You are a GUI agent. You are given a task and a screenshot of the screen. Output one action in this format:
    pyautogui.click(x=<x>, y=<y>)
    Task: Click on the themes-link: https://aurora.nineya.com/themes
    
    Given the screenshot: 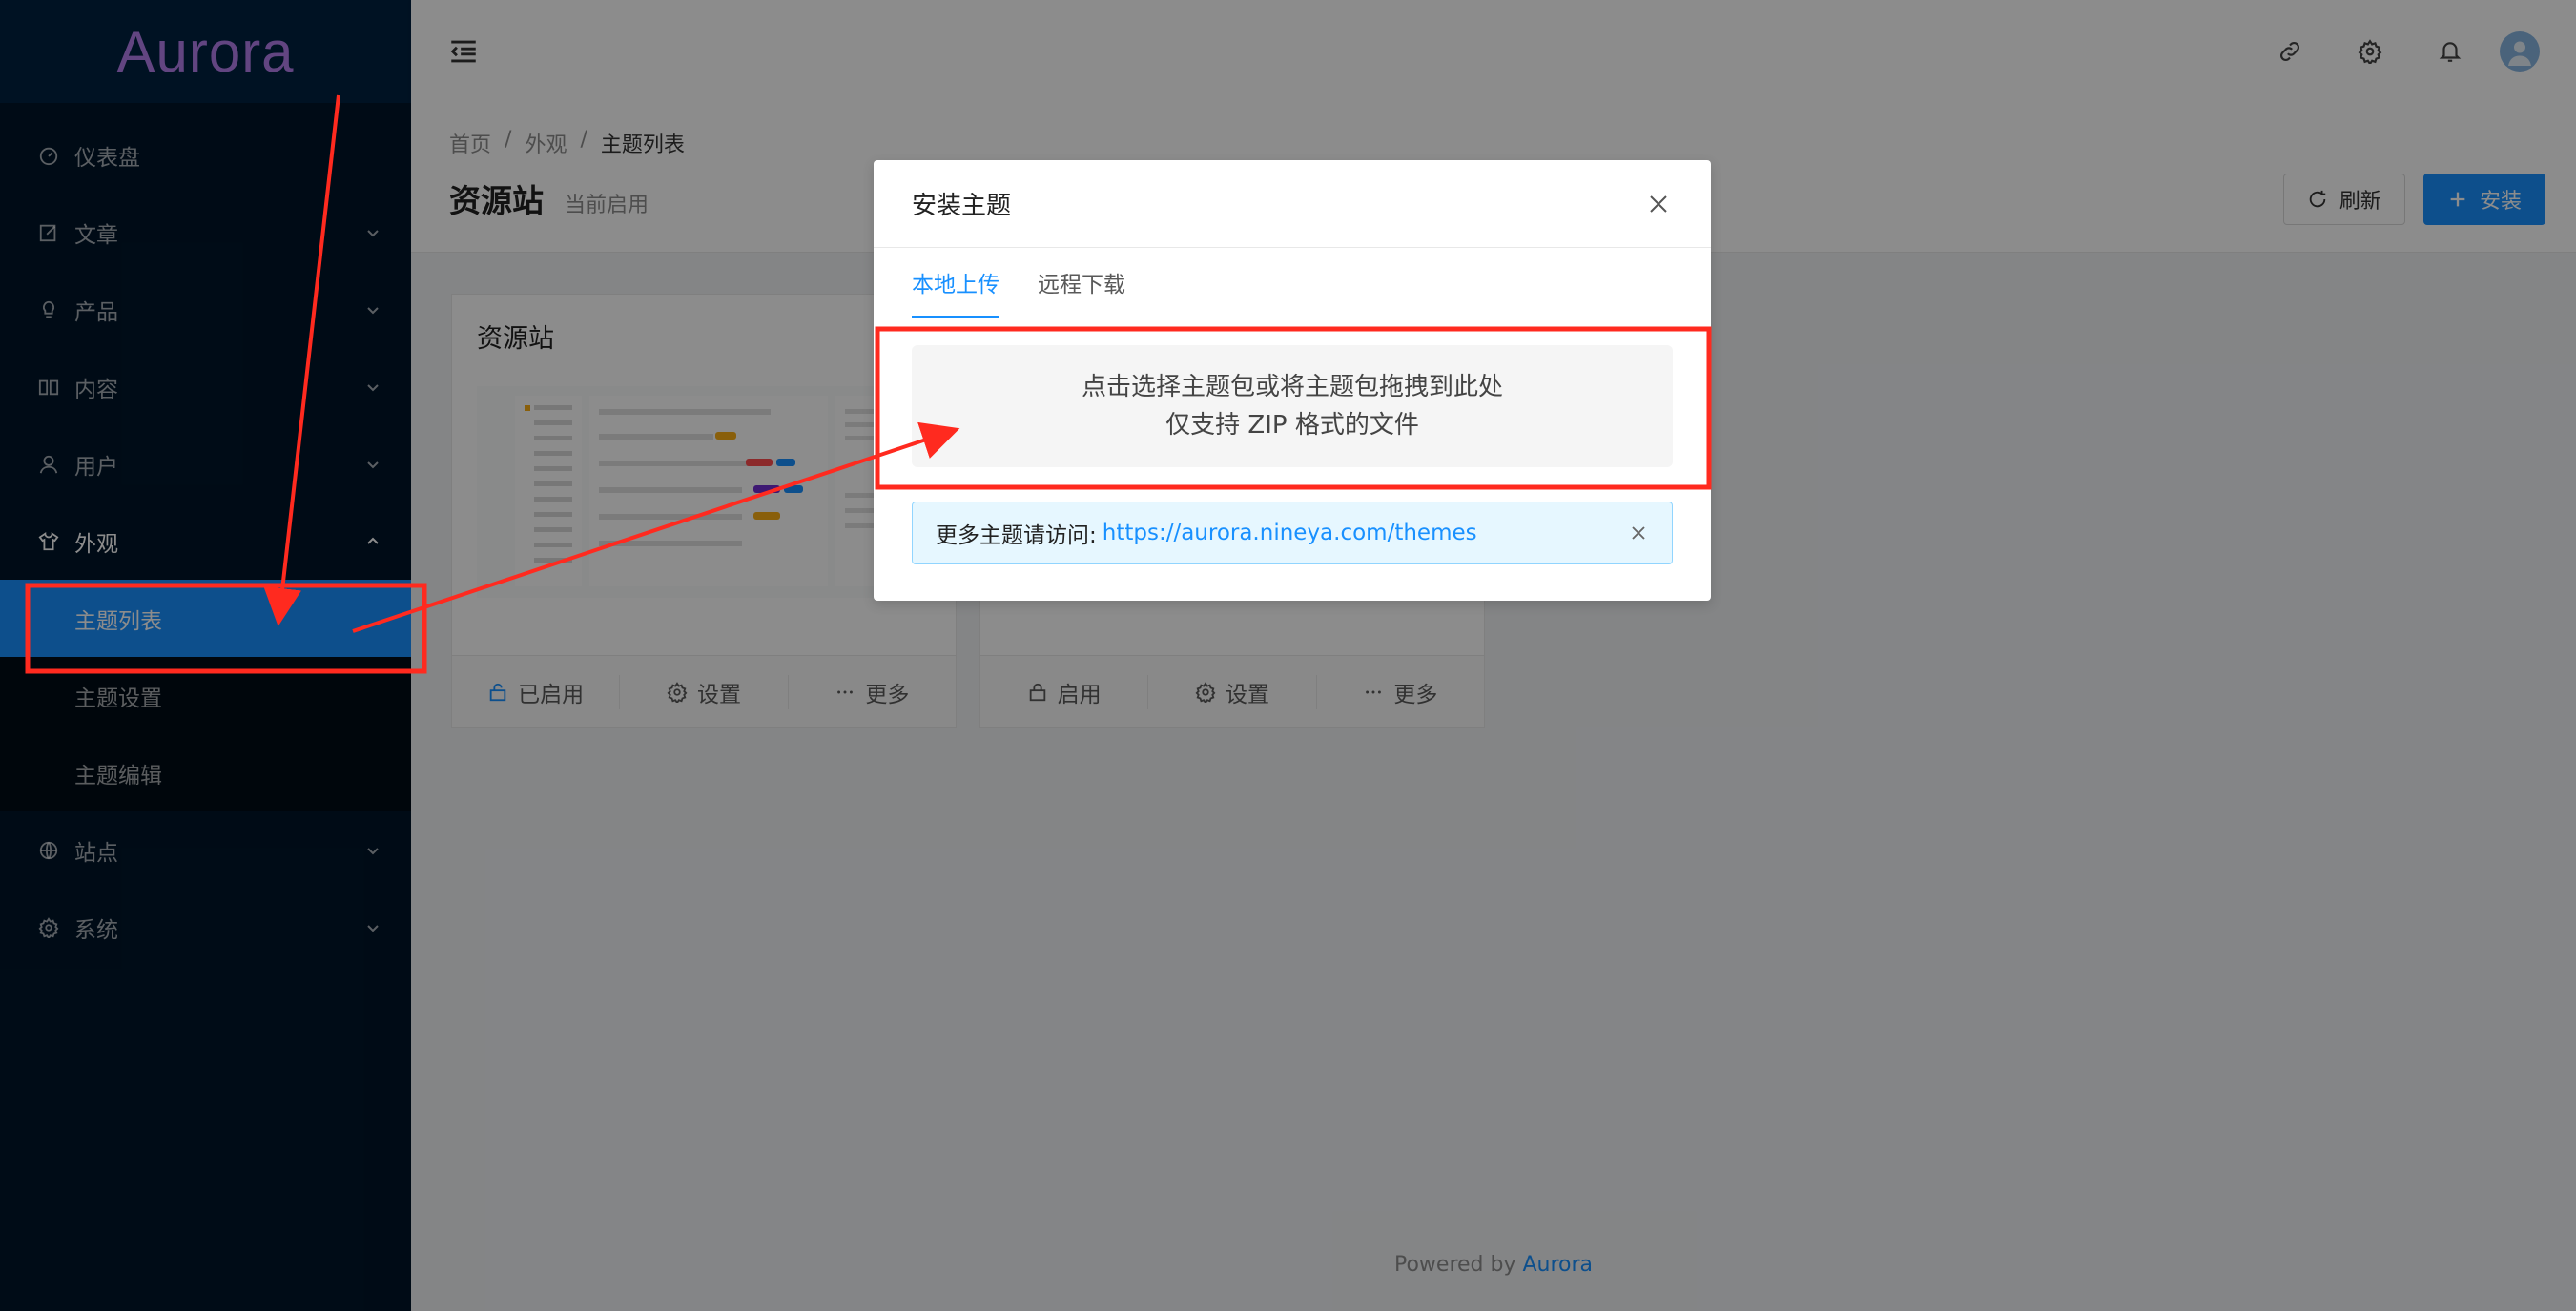 What is the action you would take?
    pyautogui.click(x=1365, y=533)
    